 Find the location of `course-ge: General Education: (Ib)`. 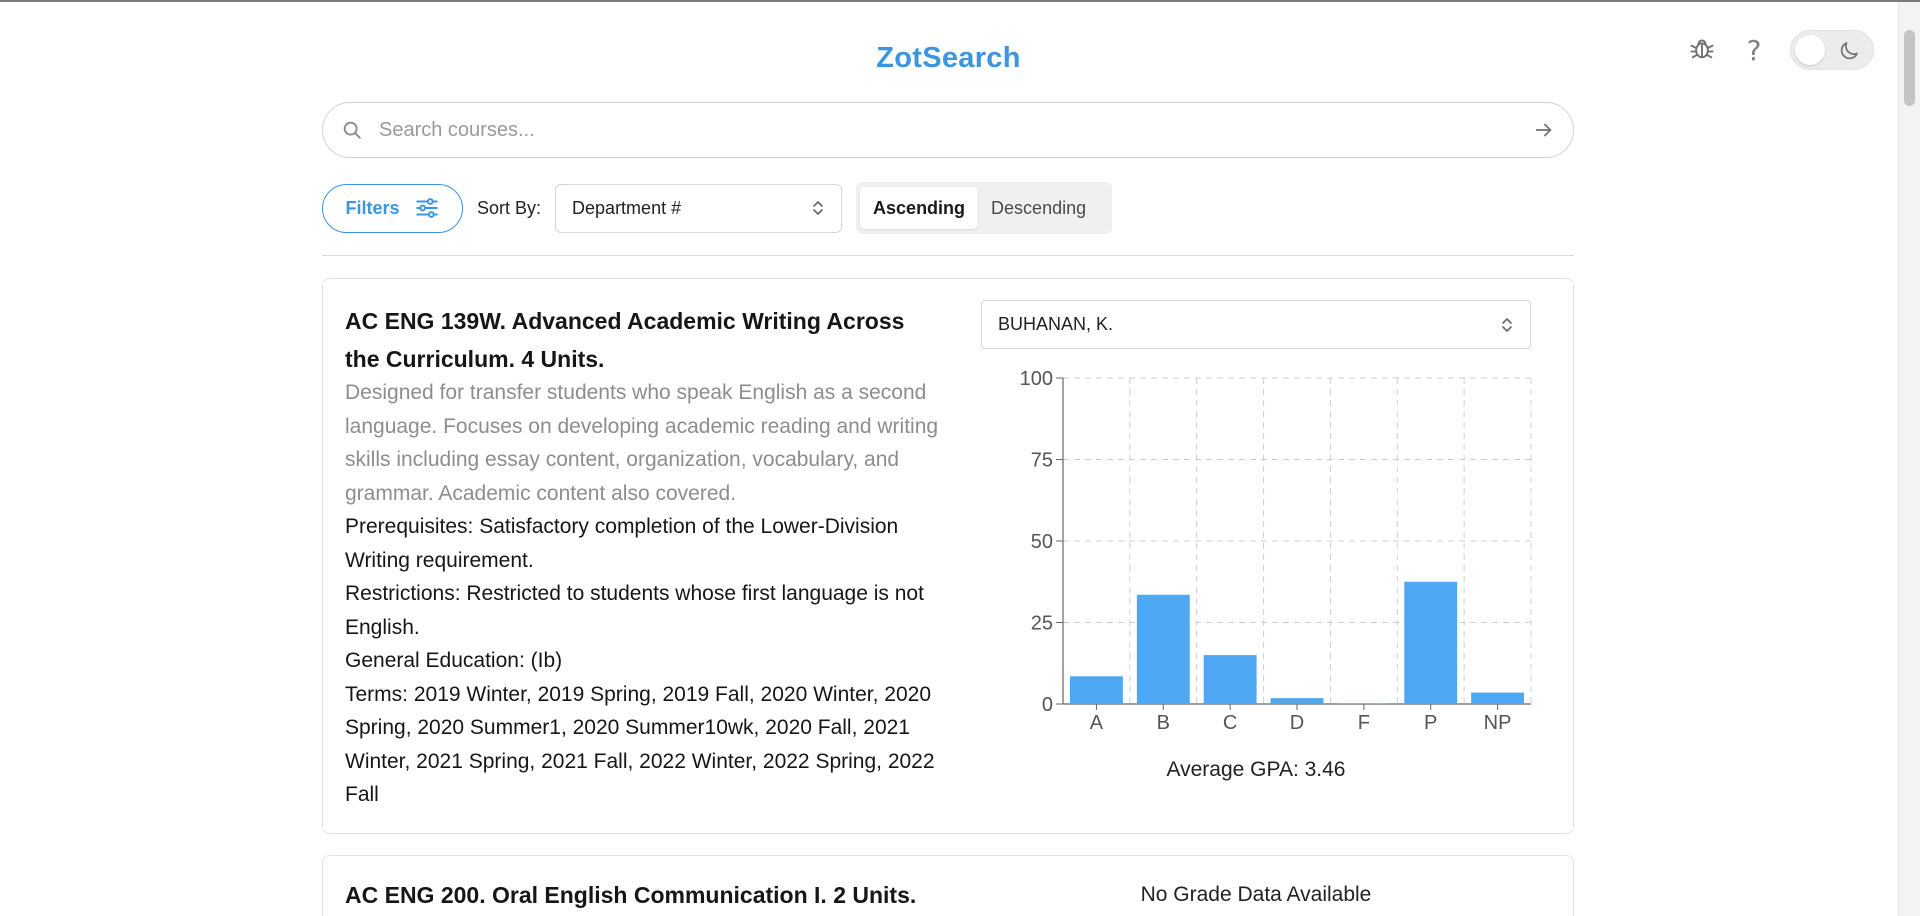

course-ge: General Education: (Ib) is located at coordinates (454, 660).